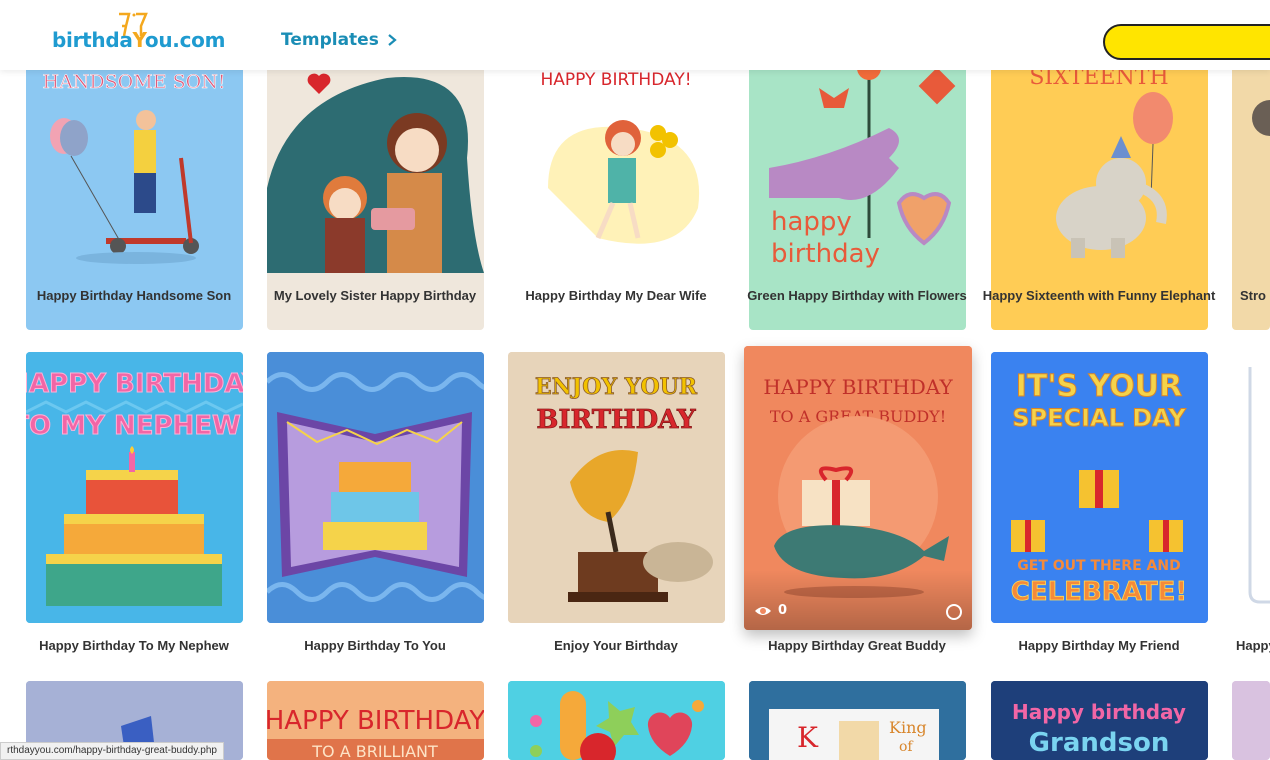 This screenshot has width=1270, height=760. Describe the element at coordinates (811, 222) in the screenshot. I see `svg-text: happy` at that location.